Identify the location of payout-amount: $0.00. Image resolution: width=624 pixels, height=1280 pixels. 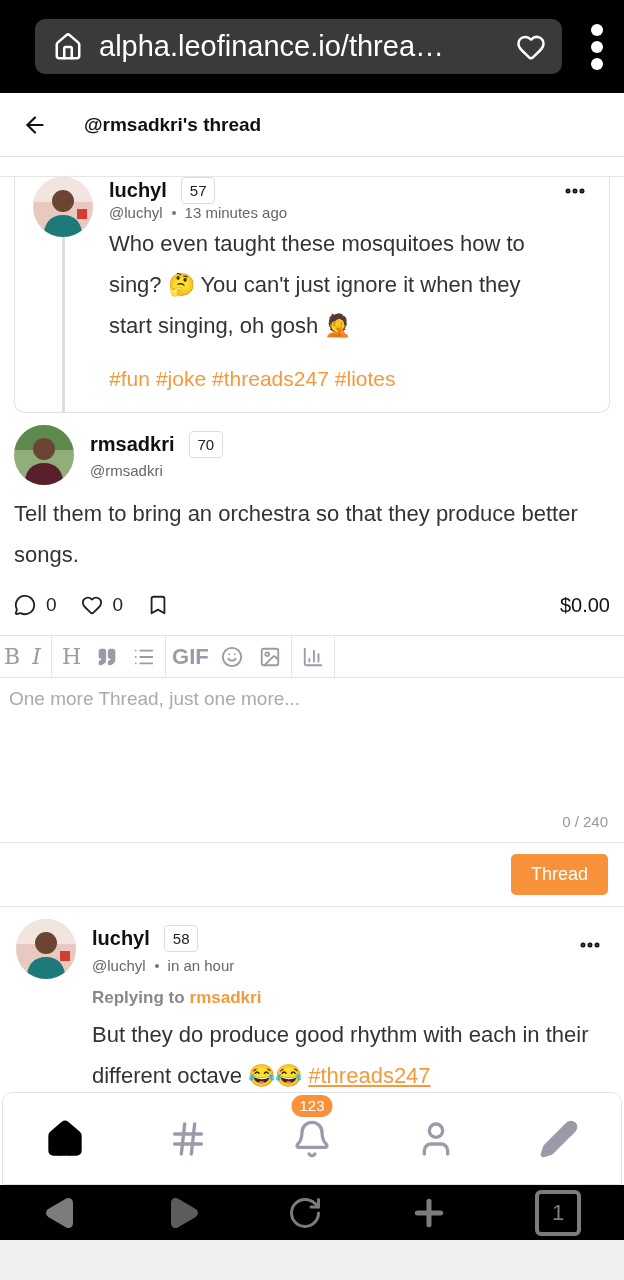
(584, 605).